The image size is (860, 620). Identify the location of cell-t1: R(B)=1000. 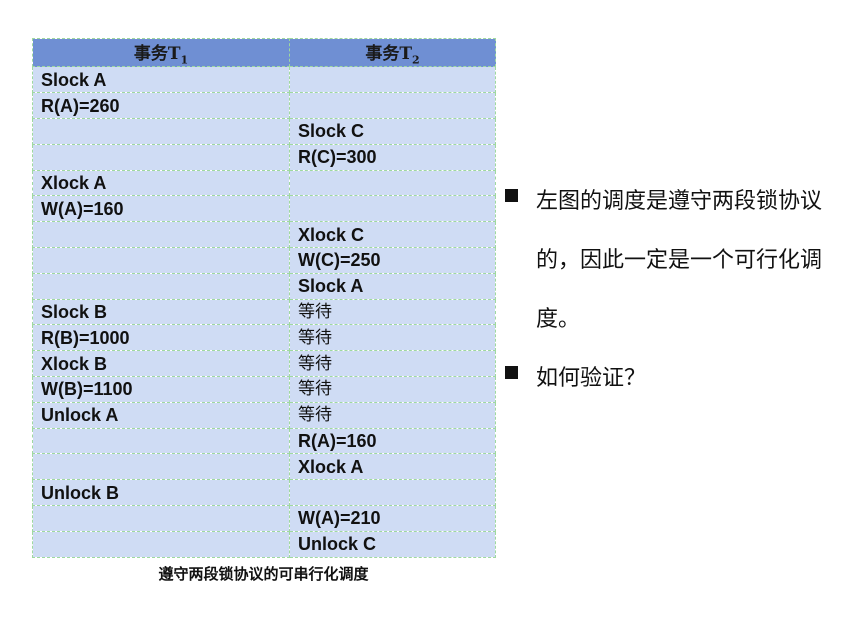
(161, 338).